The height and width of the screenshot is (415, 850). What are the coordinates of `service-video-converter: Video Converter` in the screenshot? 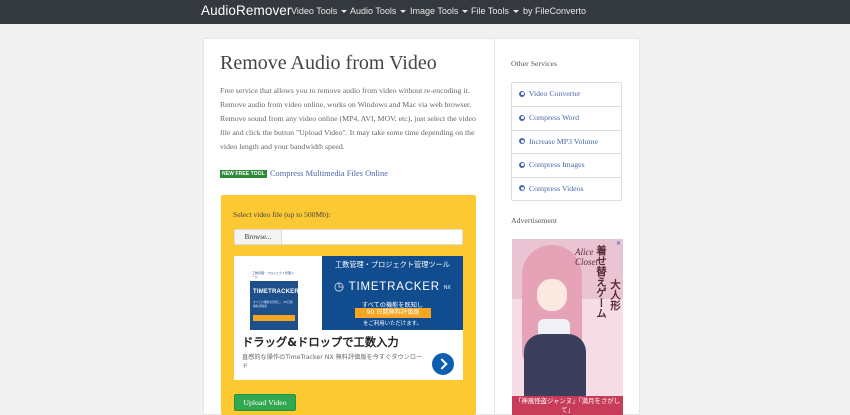 It's located at (566, 94).